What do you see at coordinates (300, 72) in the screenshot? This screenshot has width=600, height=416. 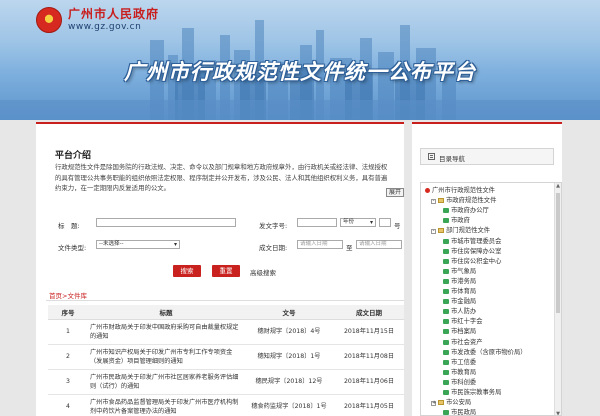 I see `platform-title: 广州市行政规范性文件统一公布平台` at bounding box center [300, 72].